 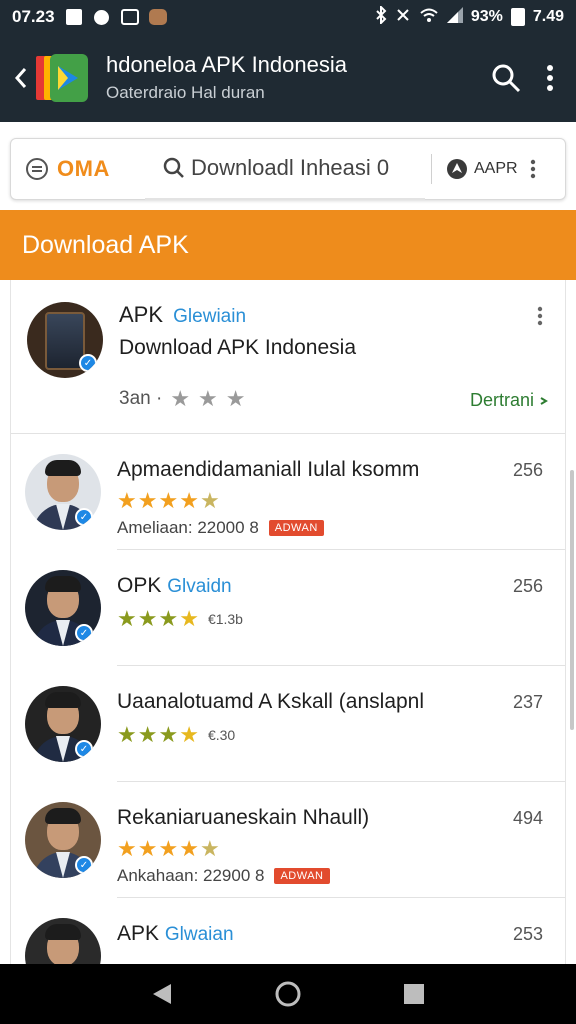 I want to click on home-nav-button, so click(x=288, y=994).